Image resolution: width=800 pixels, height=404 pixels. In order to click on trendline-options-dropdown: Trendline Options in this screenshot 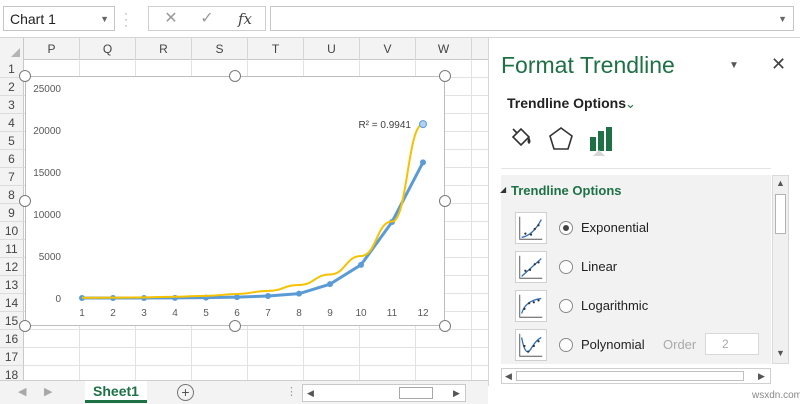, I will do `click(566, 103)`.